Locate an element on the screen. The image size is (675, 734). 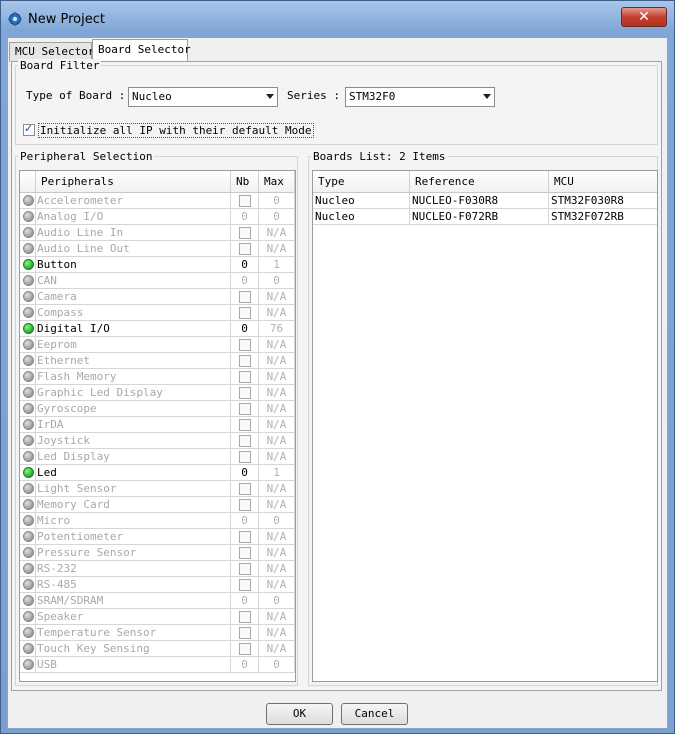
max-column-header: Max is located at coordinates (277, 182).